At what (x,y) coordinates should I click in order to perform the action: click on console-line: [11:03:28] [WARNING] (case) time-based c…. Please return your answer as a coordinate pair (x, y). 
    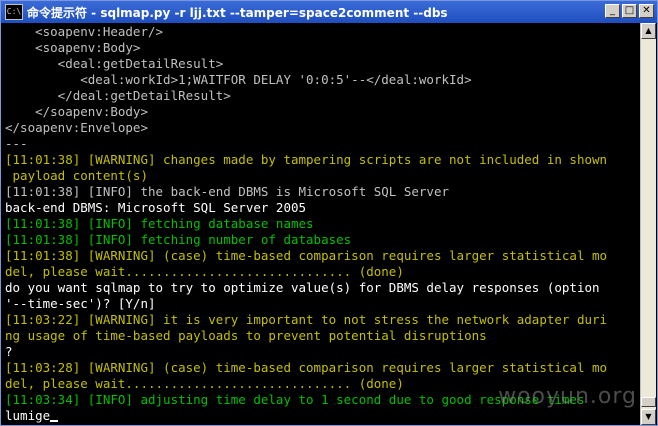
    Looking at the image, I should click on (306, 367).